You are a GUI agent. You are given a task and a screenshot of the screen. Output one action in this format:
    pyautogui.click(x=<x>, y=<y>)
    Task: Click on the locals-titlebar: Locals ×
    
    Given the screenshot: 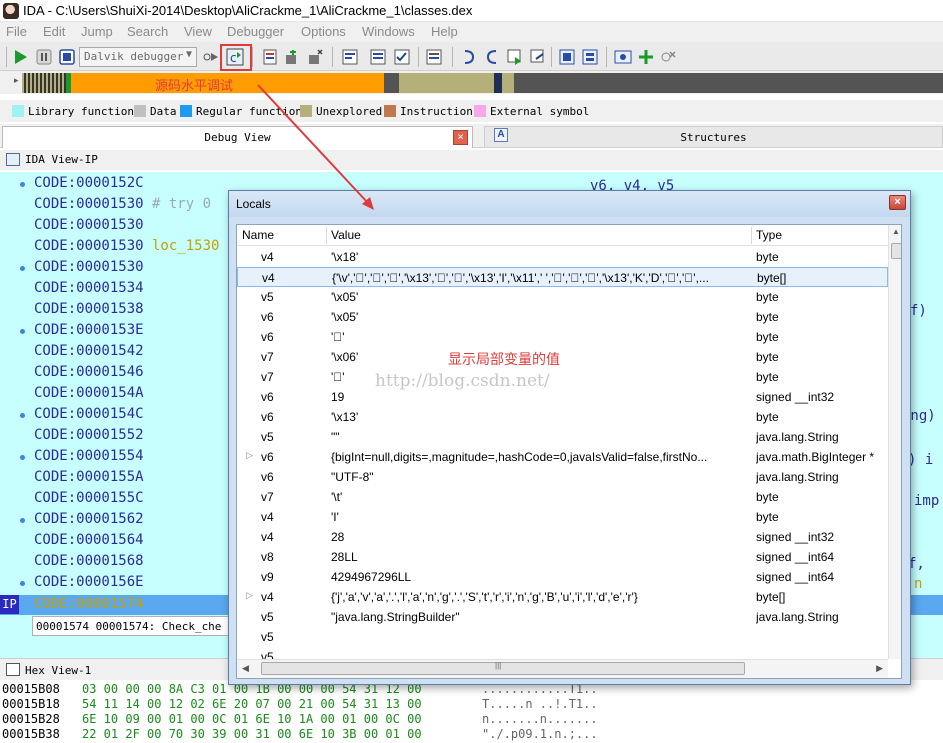 What is the action you would take?
    pyautogui.click(x=569, y=204)
    